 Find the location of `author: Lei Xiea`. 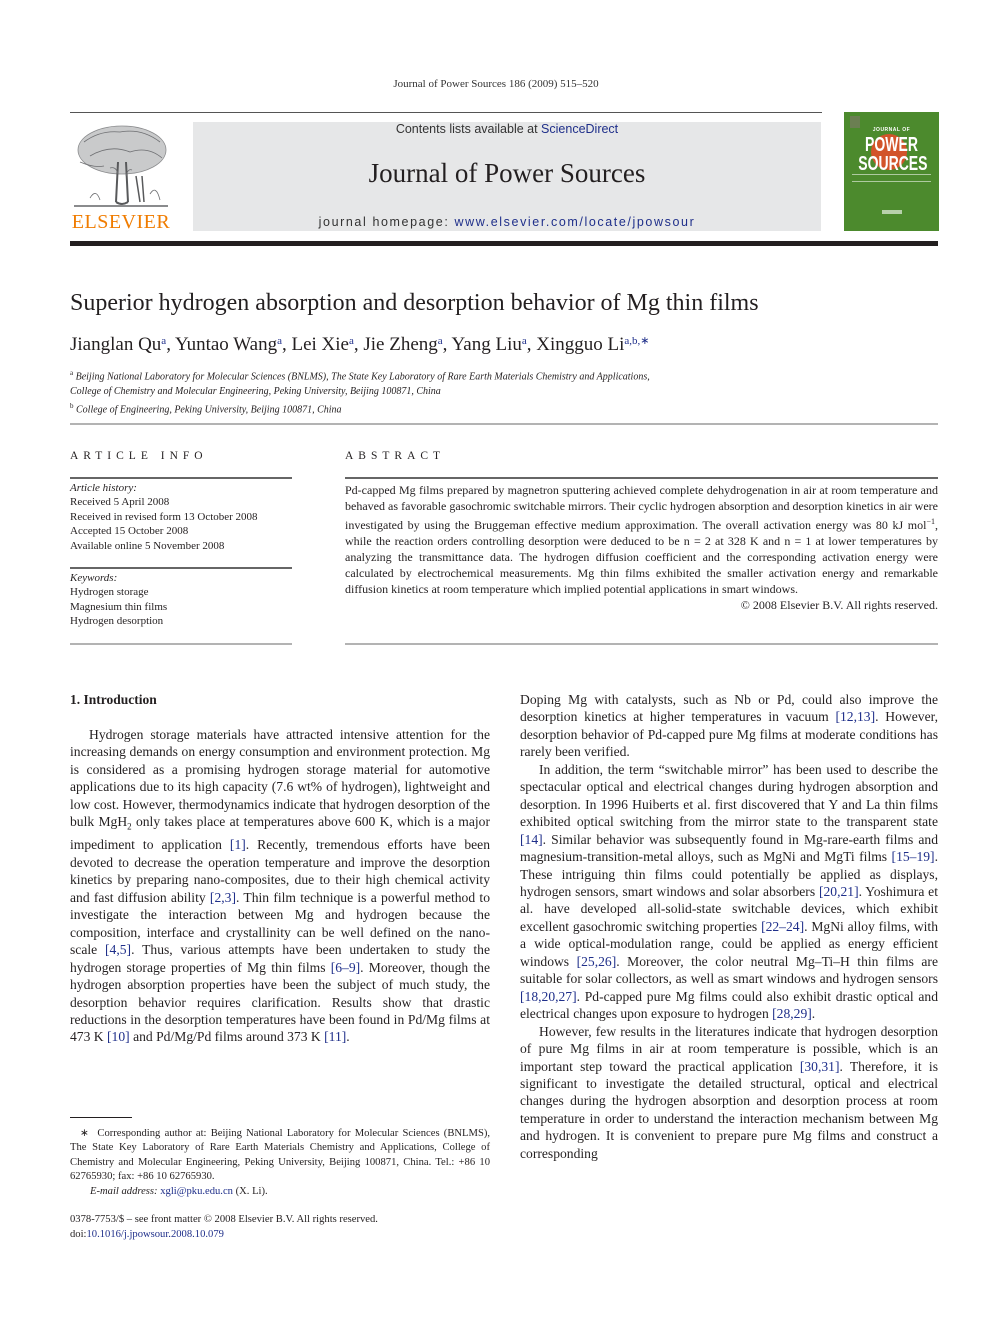

author: Lei Xiea is located at coordinates (322, 344).